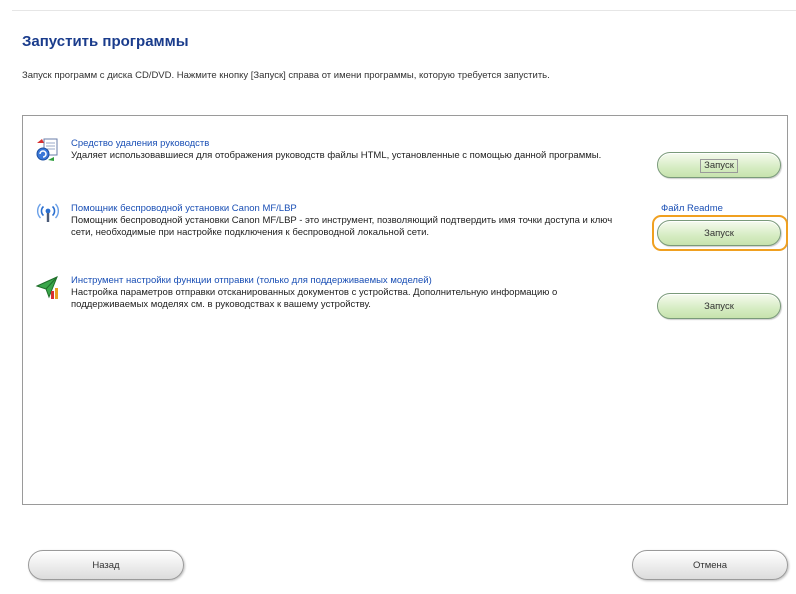  Describe the element at coordinates (719, 165) in the screenshot. I see `launch-button-manual-uninstall: Запуск` at that location.